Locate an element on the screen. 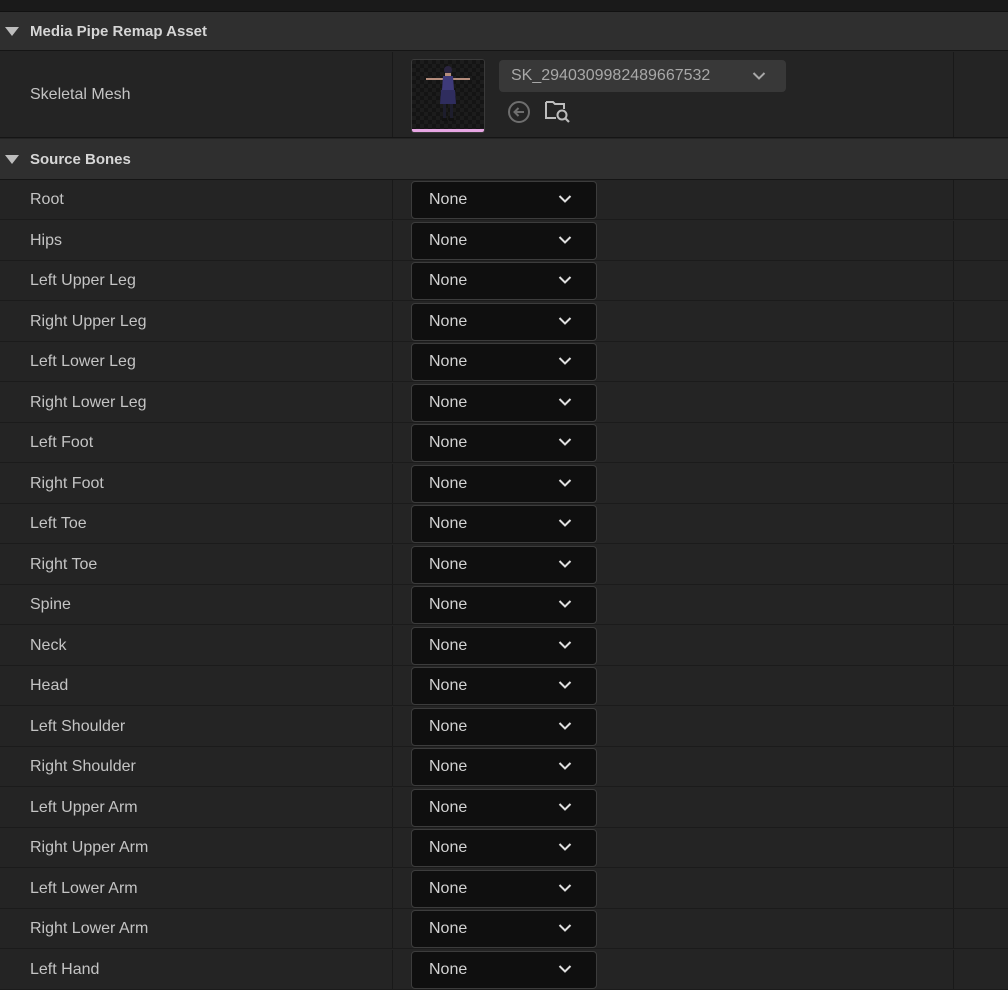  bone-label: Root is located at coordinates (47, 199).